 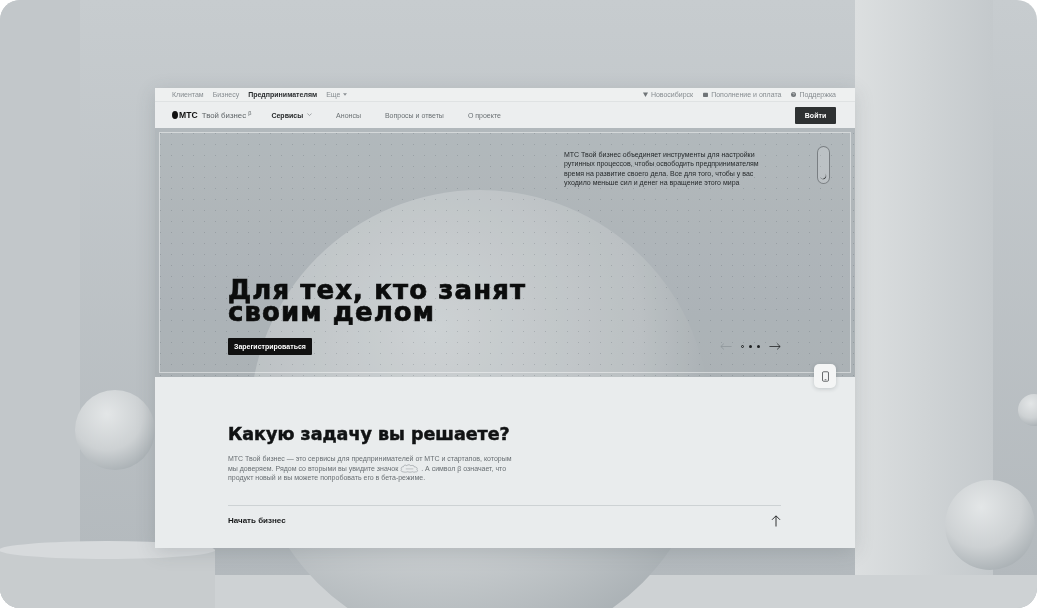 What do you see at coordinates (706, 94) in the screenshot?
I see `wallet-icon` at bounding box center [706, 94].